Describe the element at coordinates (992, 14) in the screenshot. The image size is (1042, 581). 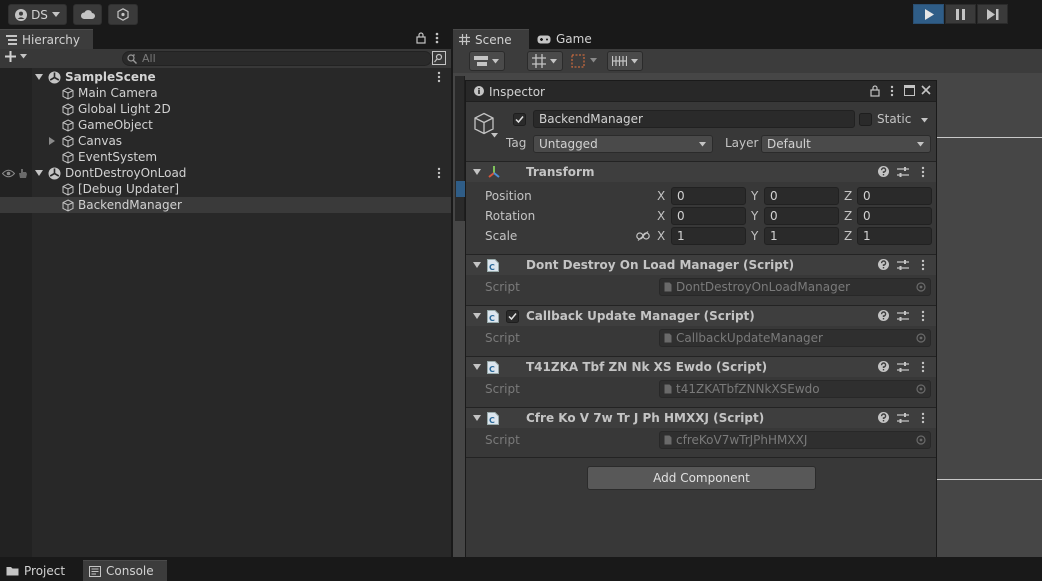
I see `step-button` at that location.